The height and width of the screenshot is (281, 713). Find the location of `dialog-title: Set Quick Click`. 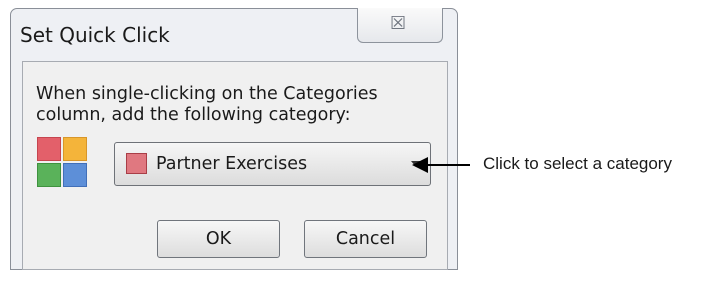

dialog-title: Set Quick Click is located at coordinates (95, 35).